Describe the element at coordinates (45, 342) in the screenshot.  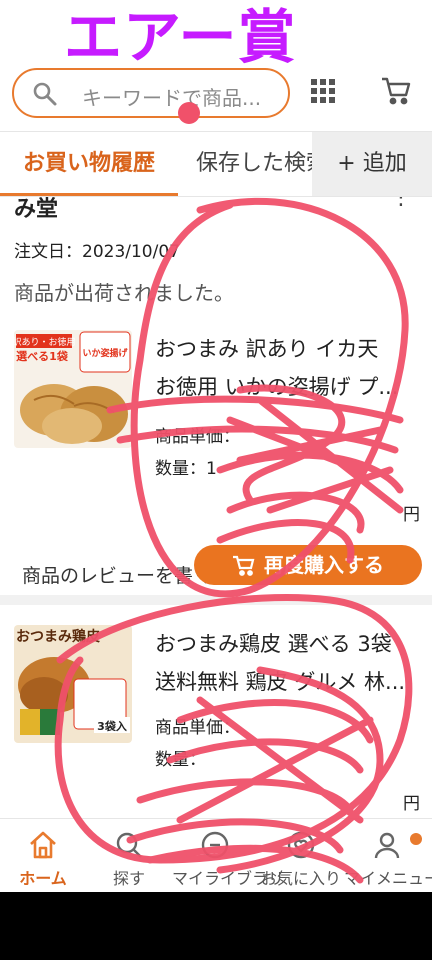
I see `thumb-tag-text: 訳あり・お徳用` at that location.